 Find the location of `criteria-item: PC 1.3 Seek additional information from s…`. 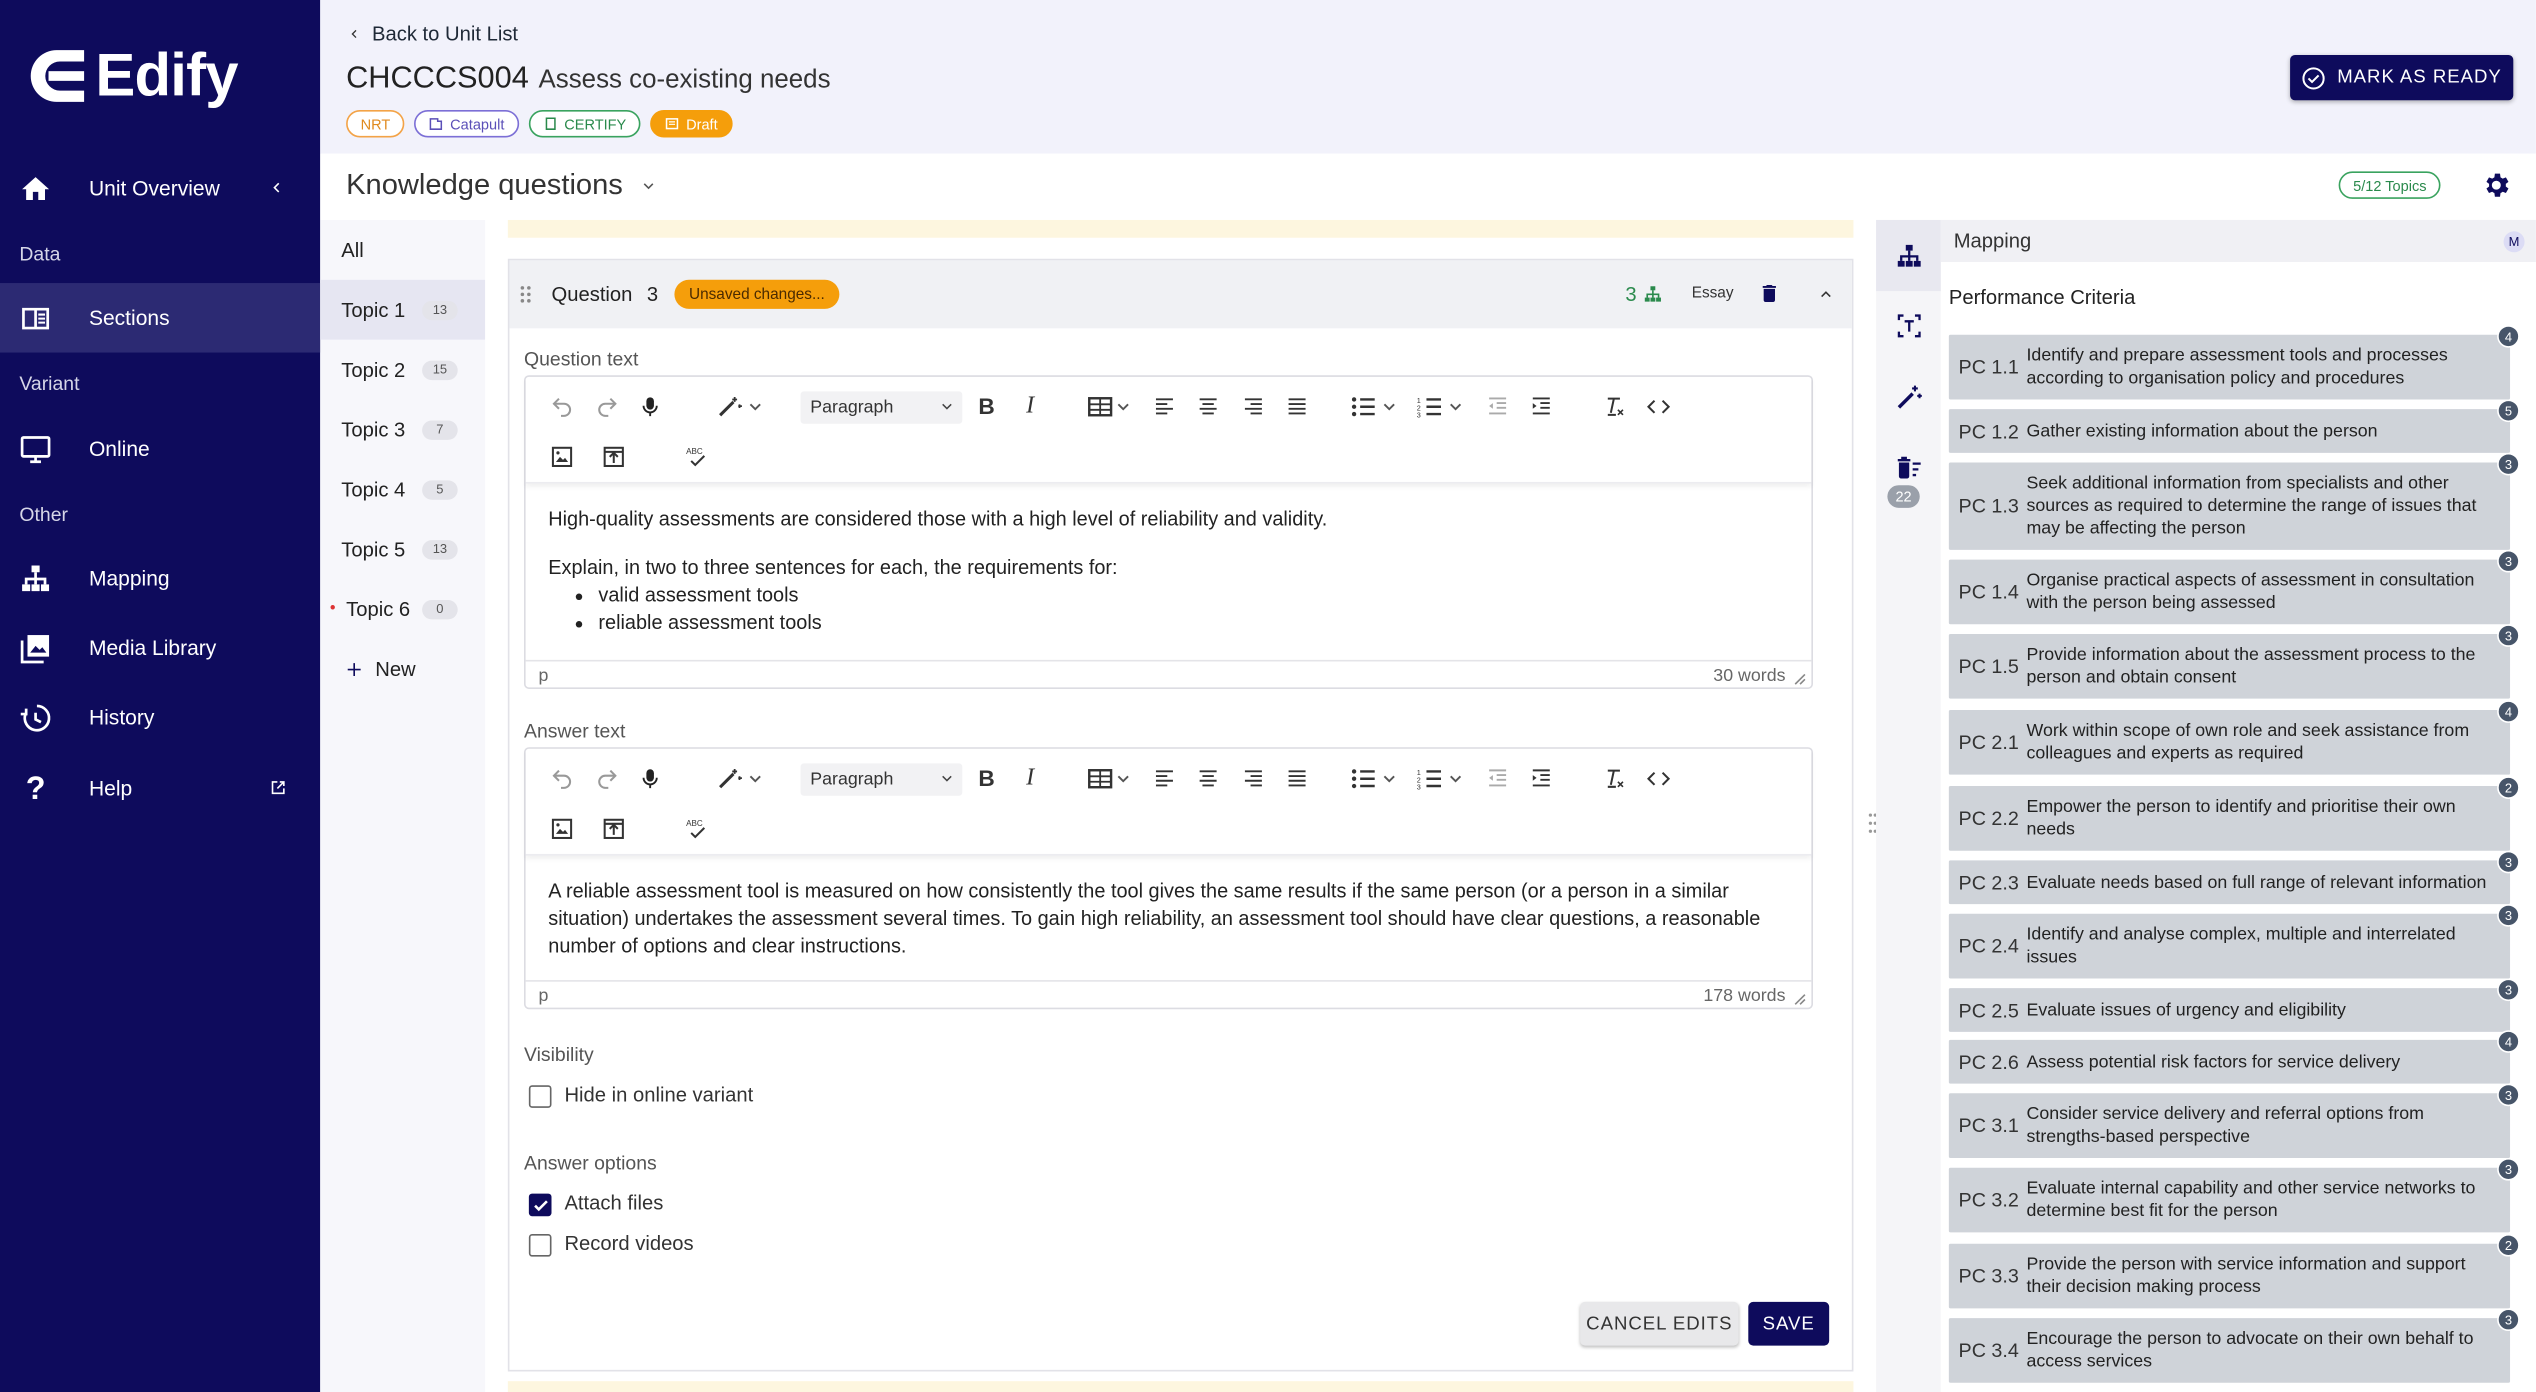

criteria-item: PC 1.3 Seek additional information from s… is located at coordinates (2234, 501).